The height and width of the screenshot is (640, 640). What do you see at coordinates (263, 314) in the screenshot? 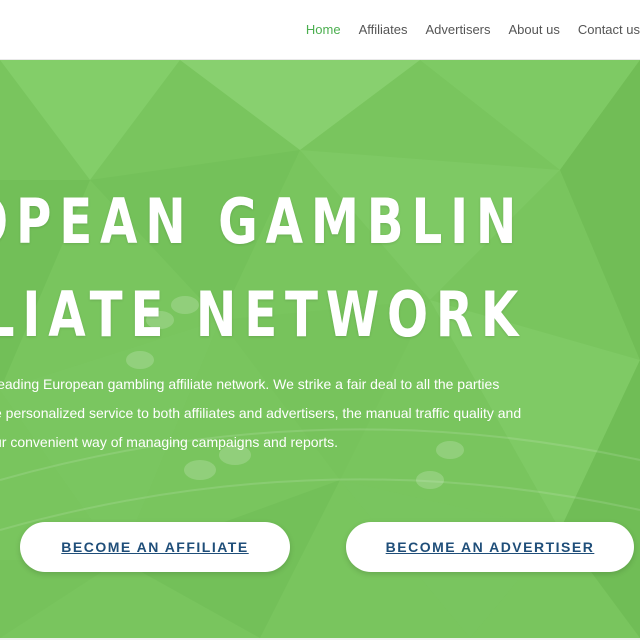
I see `hero-headline-line-2: ILIATE NETWORK` at bounding box center [263, 314].